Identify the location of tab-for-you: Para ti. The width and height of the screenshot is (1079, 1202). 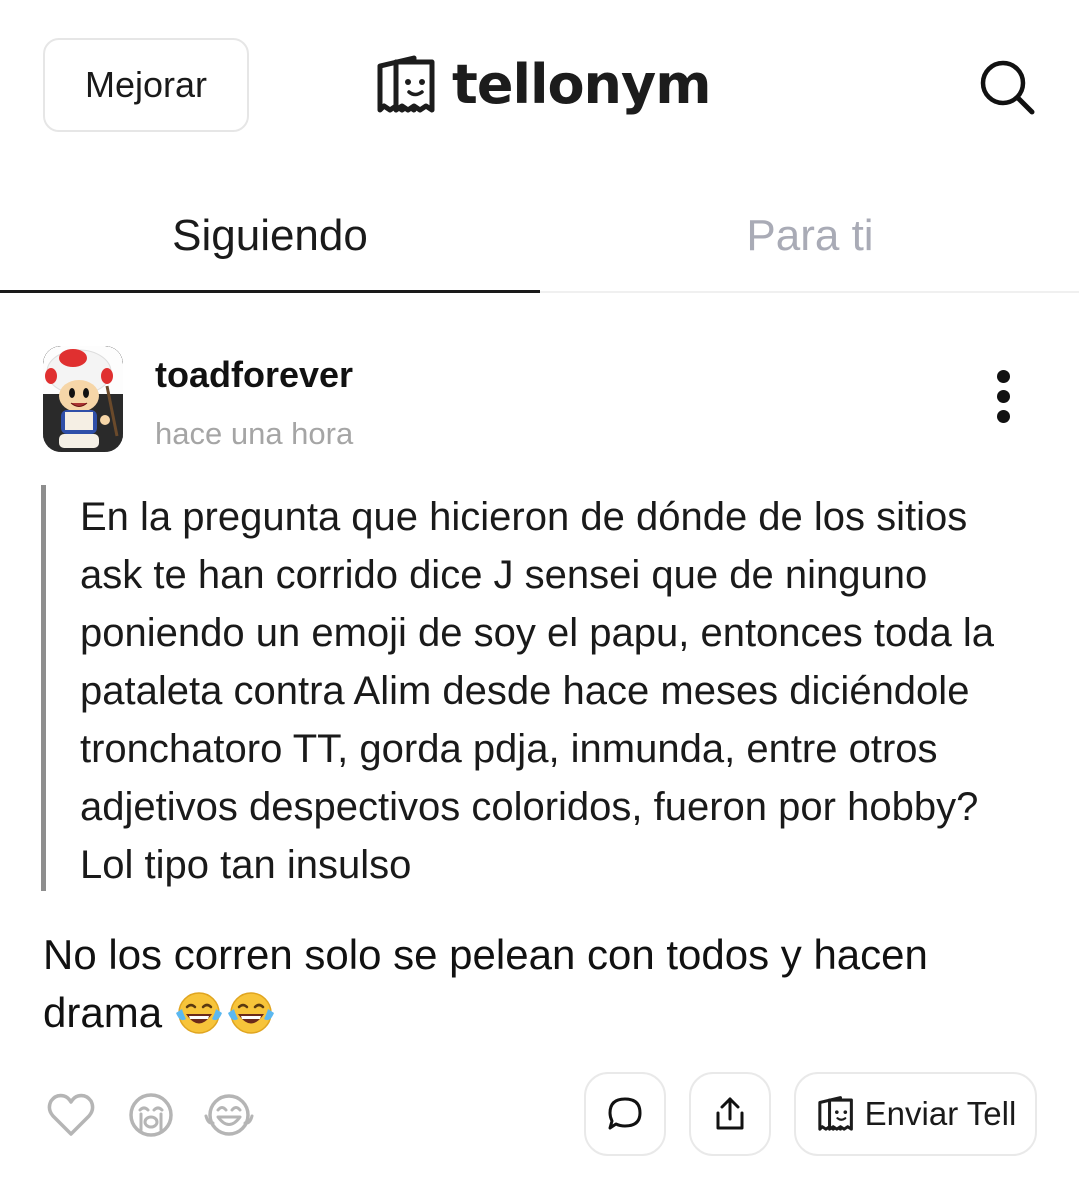
(809, 236).